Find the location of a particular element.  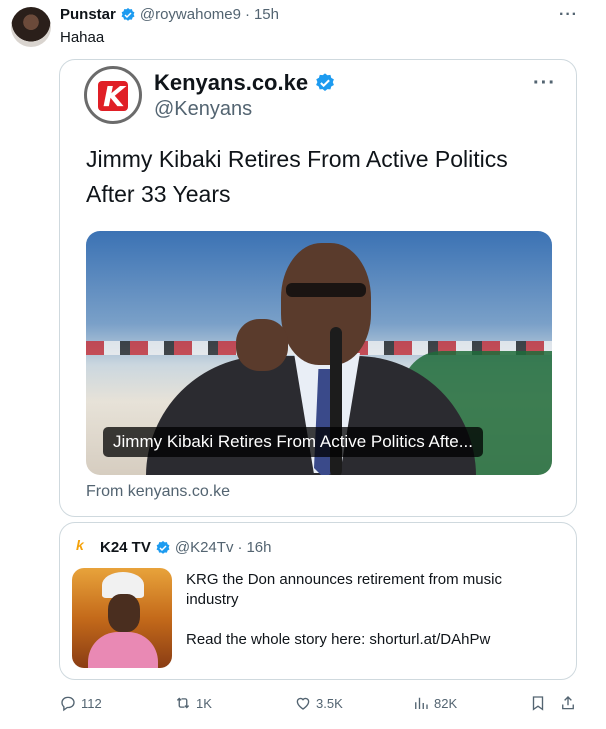

post-time: 15h is located at coordinates (266, 14).